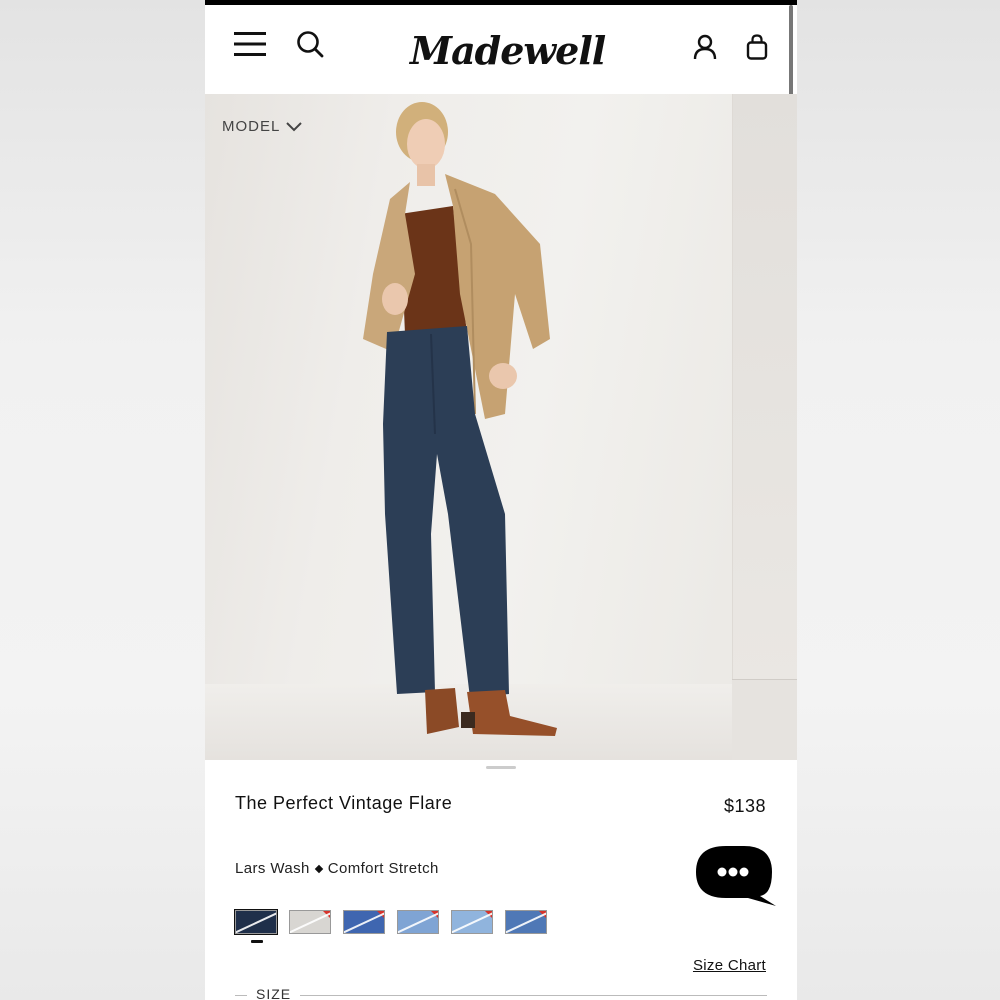 The image size is (1000, 1000). What do you see at coordinates (460, 419) in the screenshot?
I see `model-photo` at bounding box center [460, 419].